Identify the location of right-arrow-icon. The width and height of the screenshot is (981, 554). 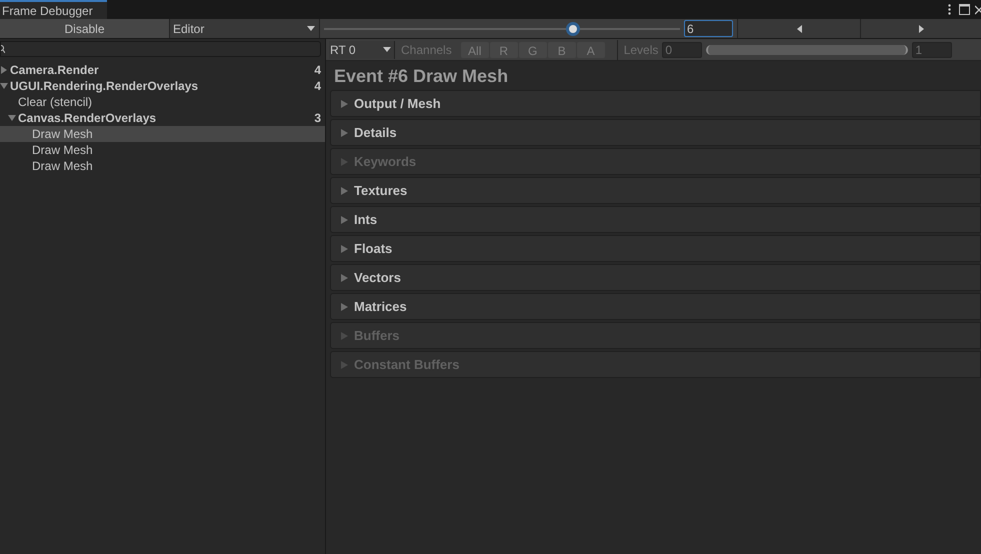
(921, 28).